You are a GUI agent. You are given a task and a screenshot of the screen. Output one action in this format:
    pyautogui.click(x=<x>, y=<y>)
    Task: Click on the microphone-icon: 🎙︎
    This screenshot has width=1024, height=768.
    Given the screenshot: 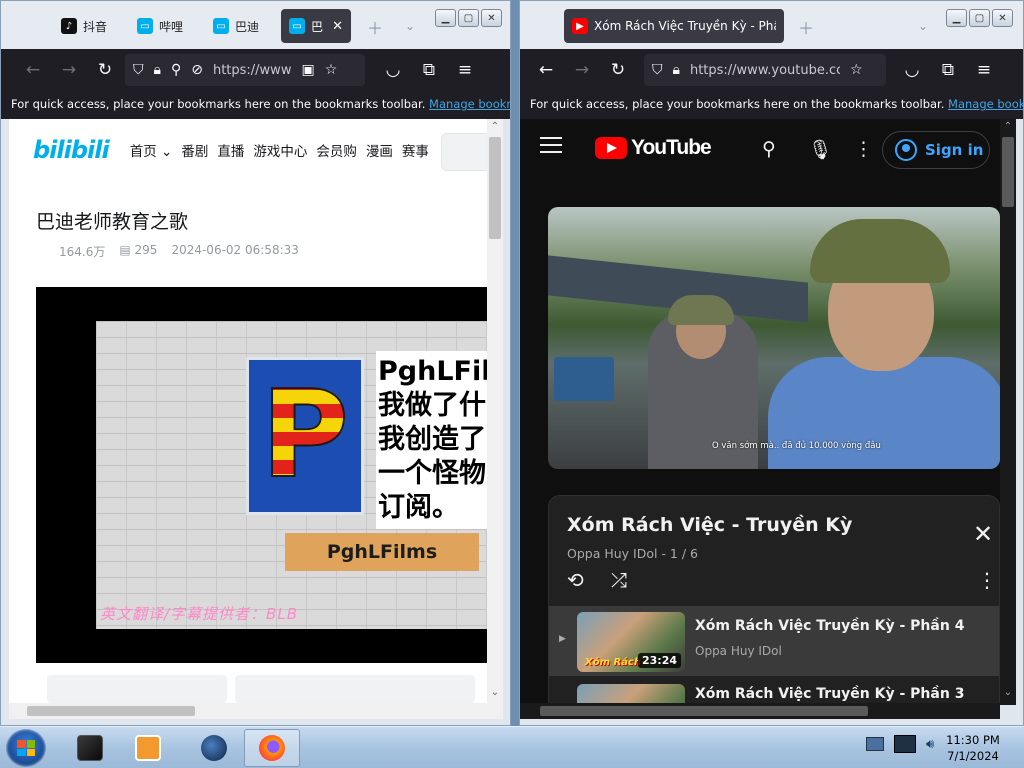 What is the action you would take?
    pyautogui.click(x=820, y=149)
    